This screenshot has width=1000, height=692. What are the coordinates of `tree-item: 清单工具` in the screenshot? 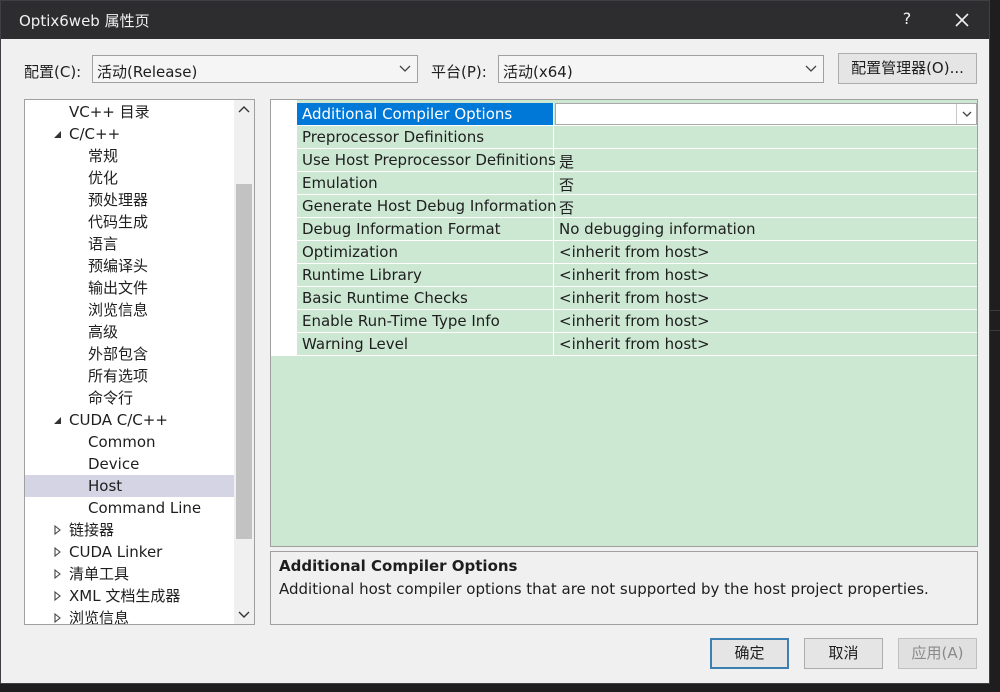 It's located at (129, 574).